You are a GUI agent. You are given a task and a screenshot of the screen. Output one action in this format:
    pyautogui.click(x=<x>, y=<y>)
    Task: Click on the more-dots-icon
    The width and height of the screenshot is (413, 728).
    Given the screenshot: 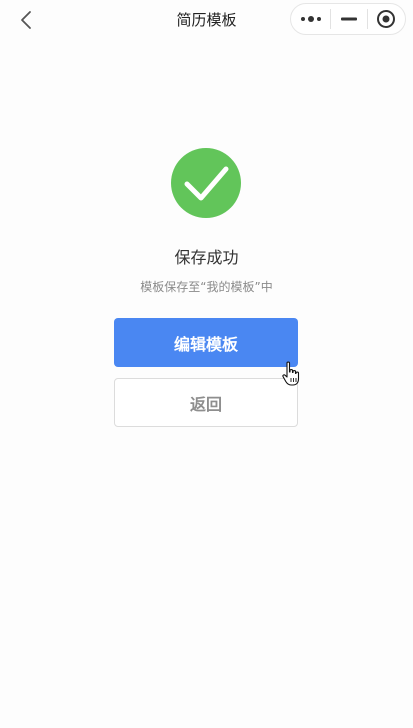 What is the action you would take?
    pyautogui.click(x=310, y=19)
    